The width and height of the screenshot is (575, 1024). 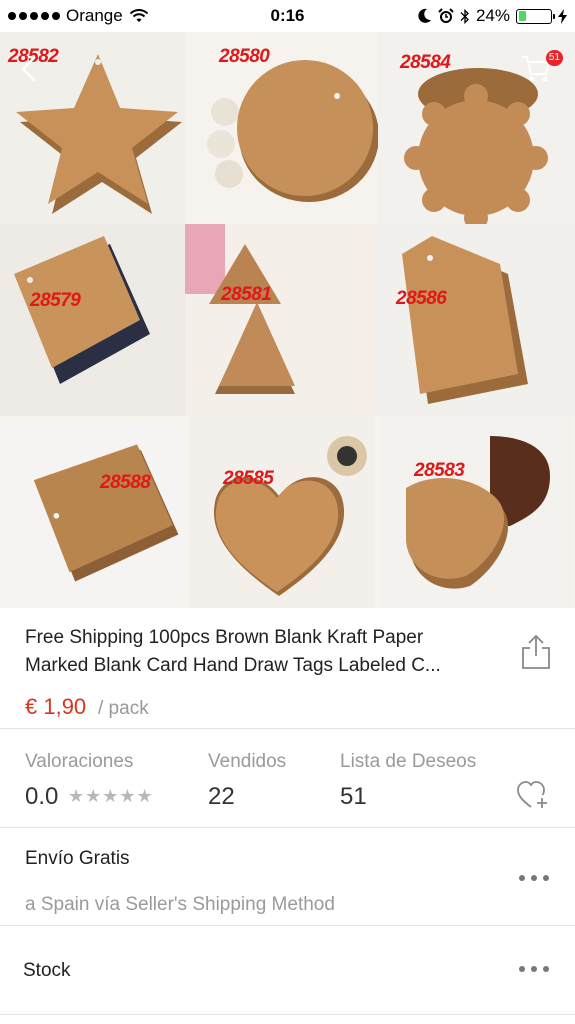 I want to click on product-code-label: 28580, so click(x=244, y=56).